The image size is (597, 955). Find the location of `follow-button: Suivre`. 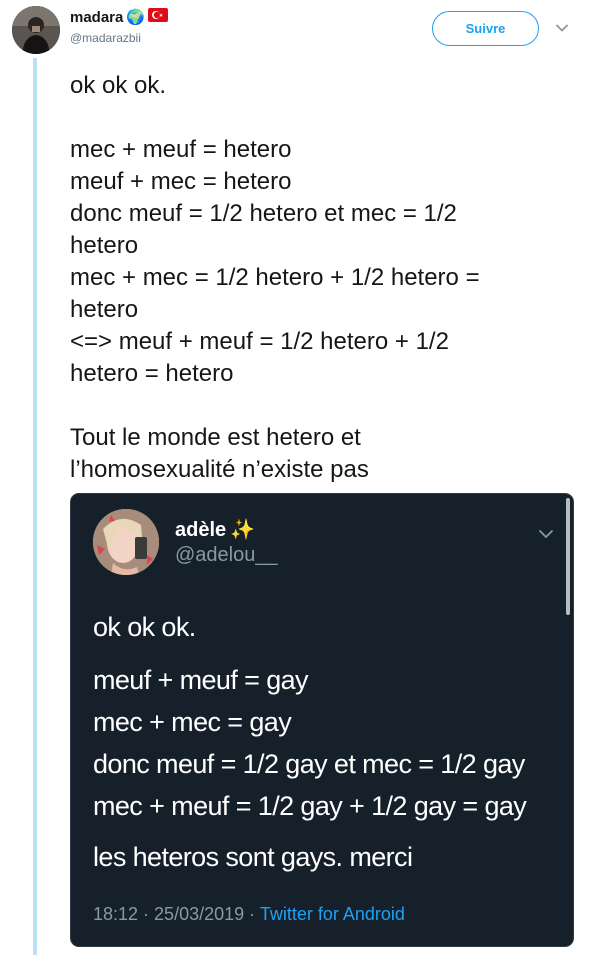

follow-button: Suivre is located at coordinates (485, 28).